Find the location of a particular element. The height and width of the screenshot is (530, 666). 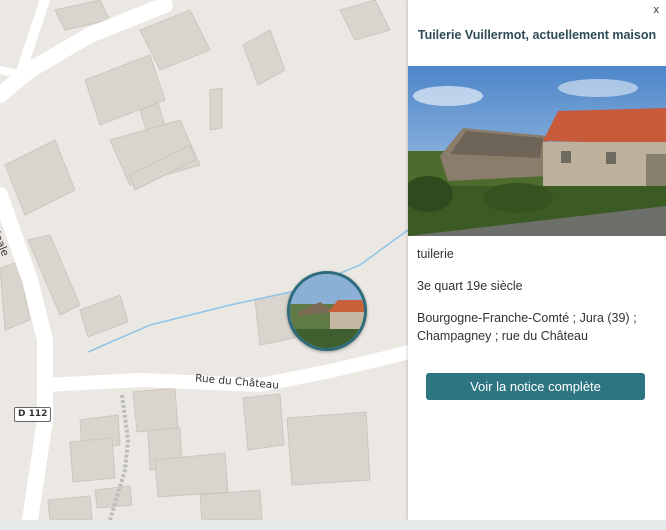

heritage-photo-image is located at coordinates (537, 151).